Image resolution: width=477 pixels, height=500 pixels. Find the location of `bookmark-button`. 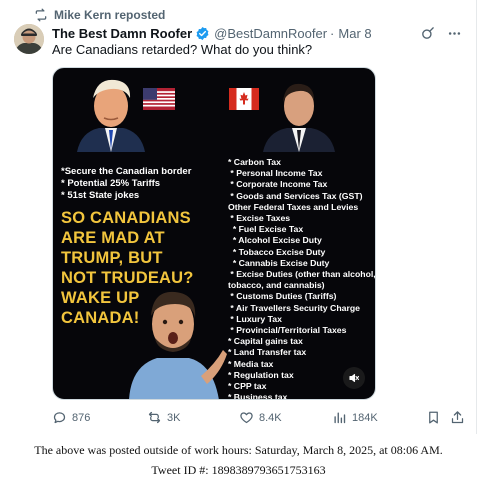

bookmark-button is located at coordinates (433, 417).